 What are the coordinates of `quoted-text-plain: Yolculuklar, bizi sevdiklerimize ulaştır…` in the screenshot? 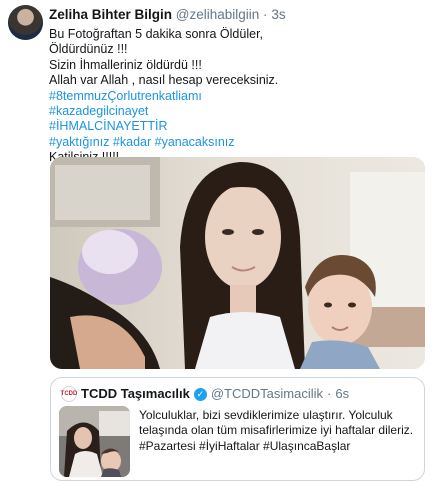 It's located at (276, 423).